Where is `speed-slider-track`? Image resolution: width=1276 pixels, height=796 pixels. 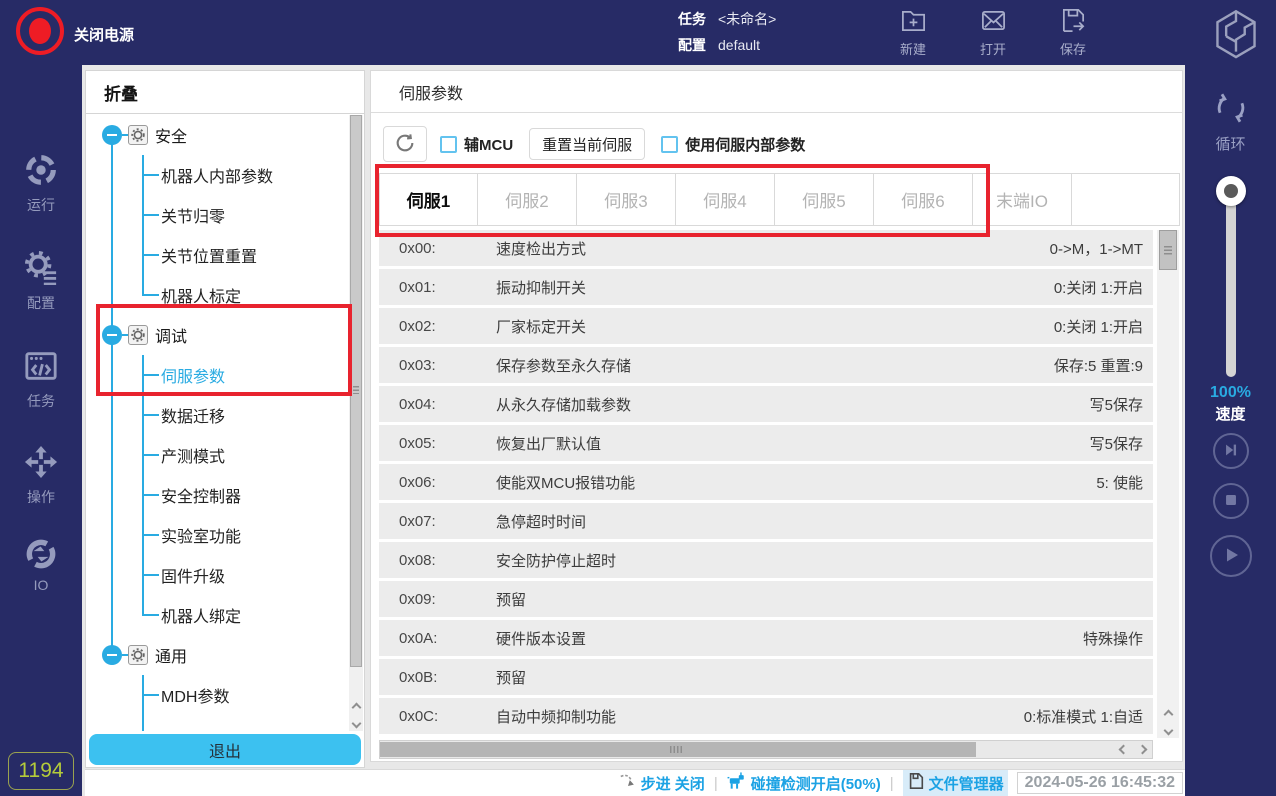
speed-slider-track is located at coordinates (1230, 281).